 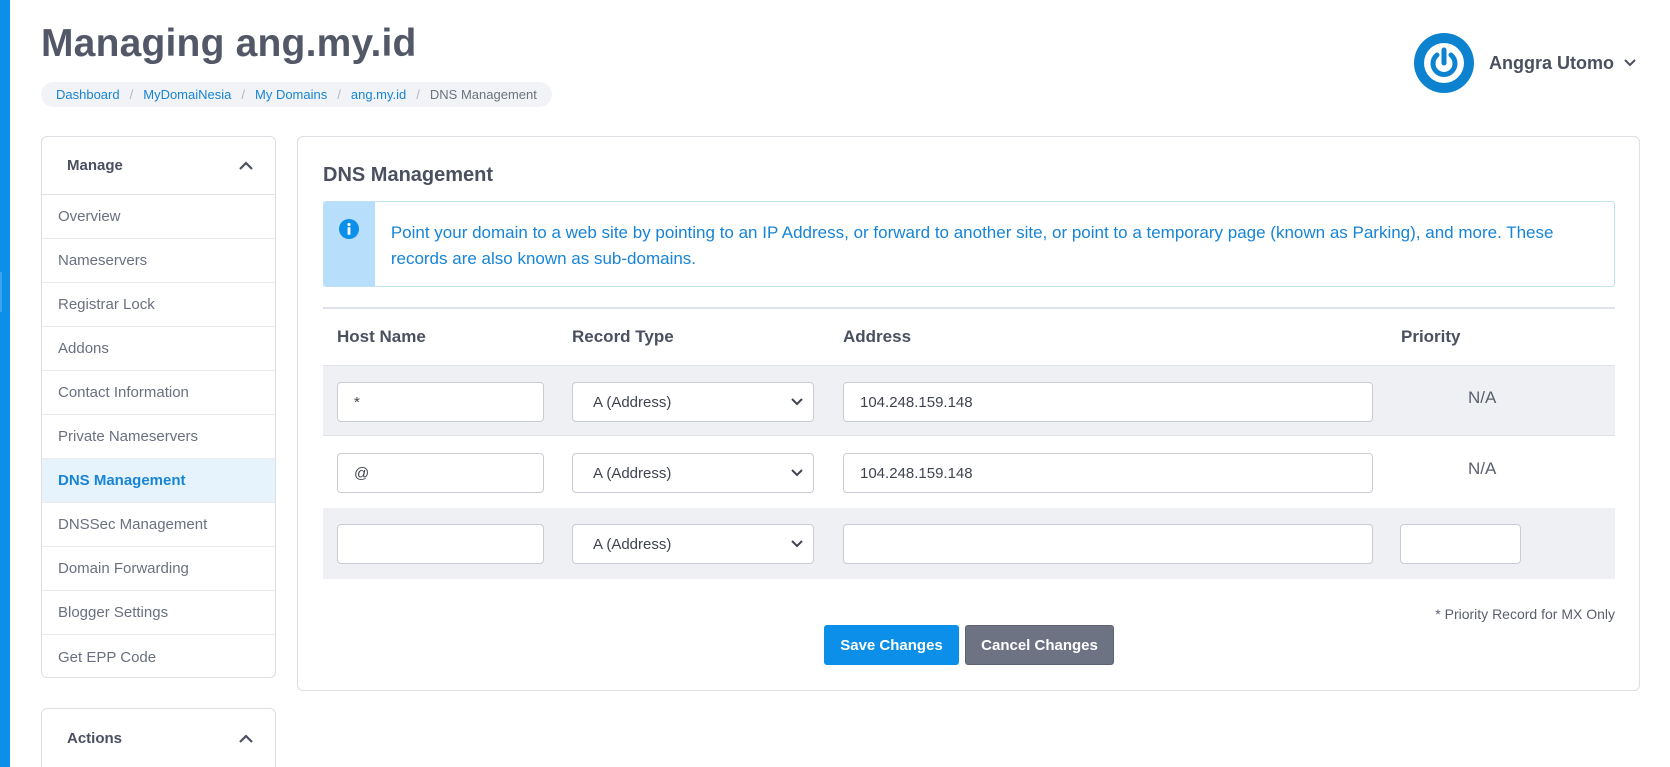 What do you see at coordinates (483, 94) in the screenshot?
I see `breadcrumb-current: DNS Management` at bounding box center [483, 94].